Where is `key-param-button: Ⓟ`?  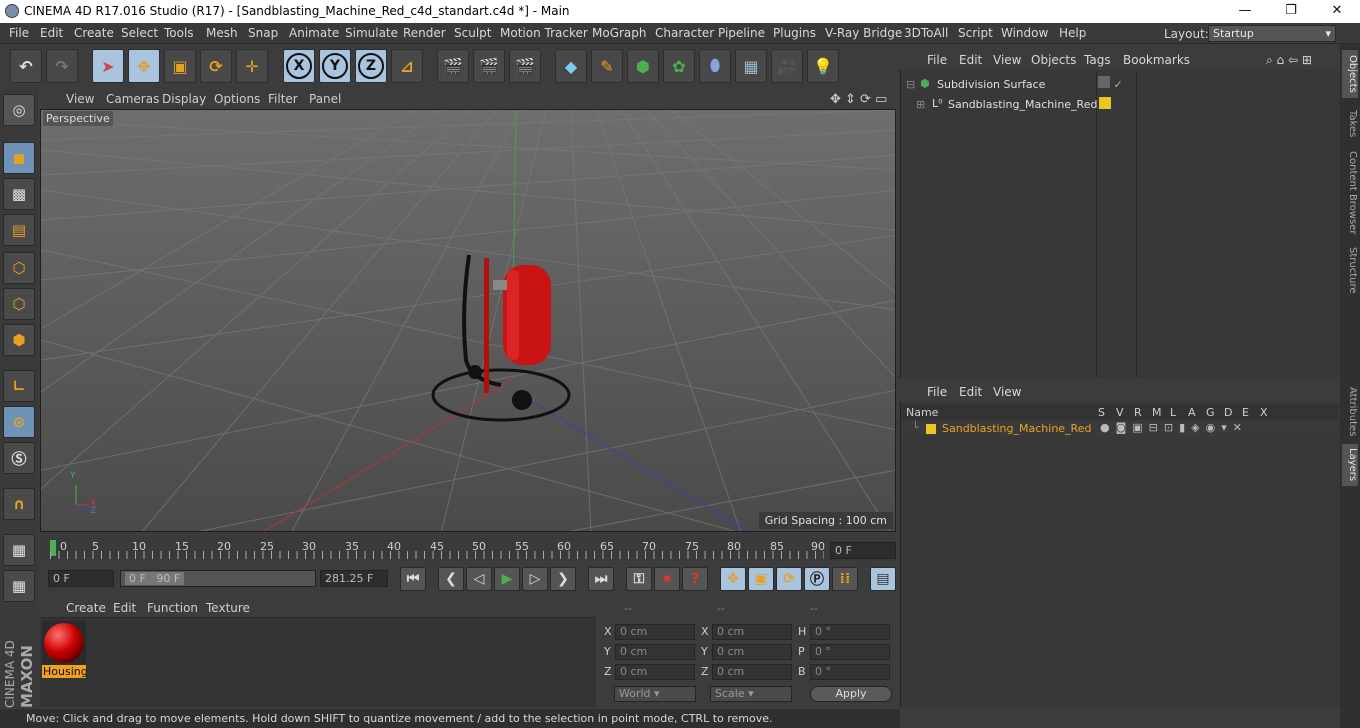
key-param-button: Ⓟ is located at coordinates (817, 579).